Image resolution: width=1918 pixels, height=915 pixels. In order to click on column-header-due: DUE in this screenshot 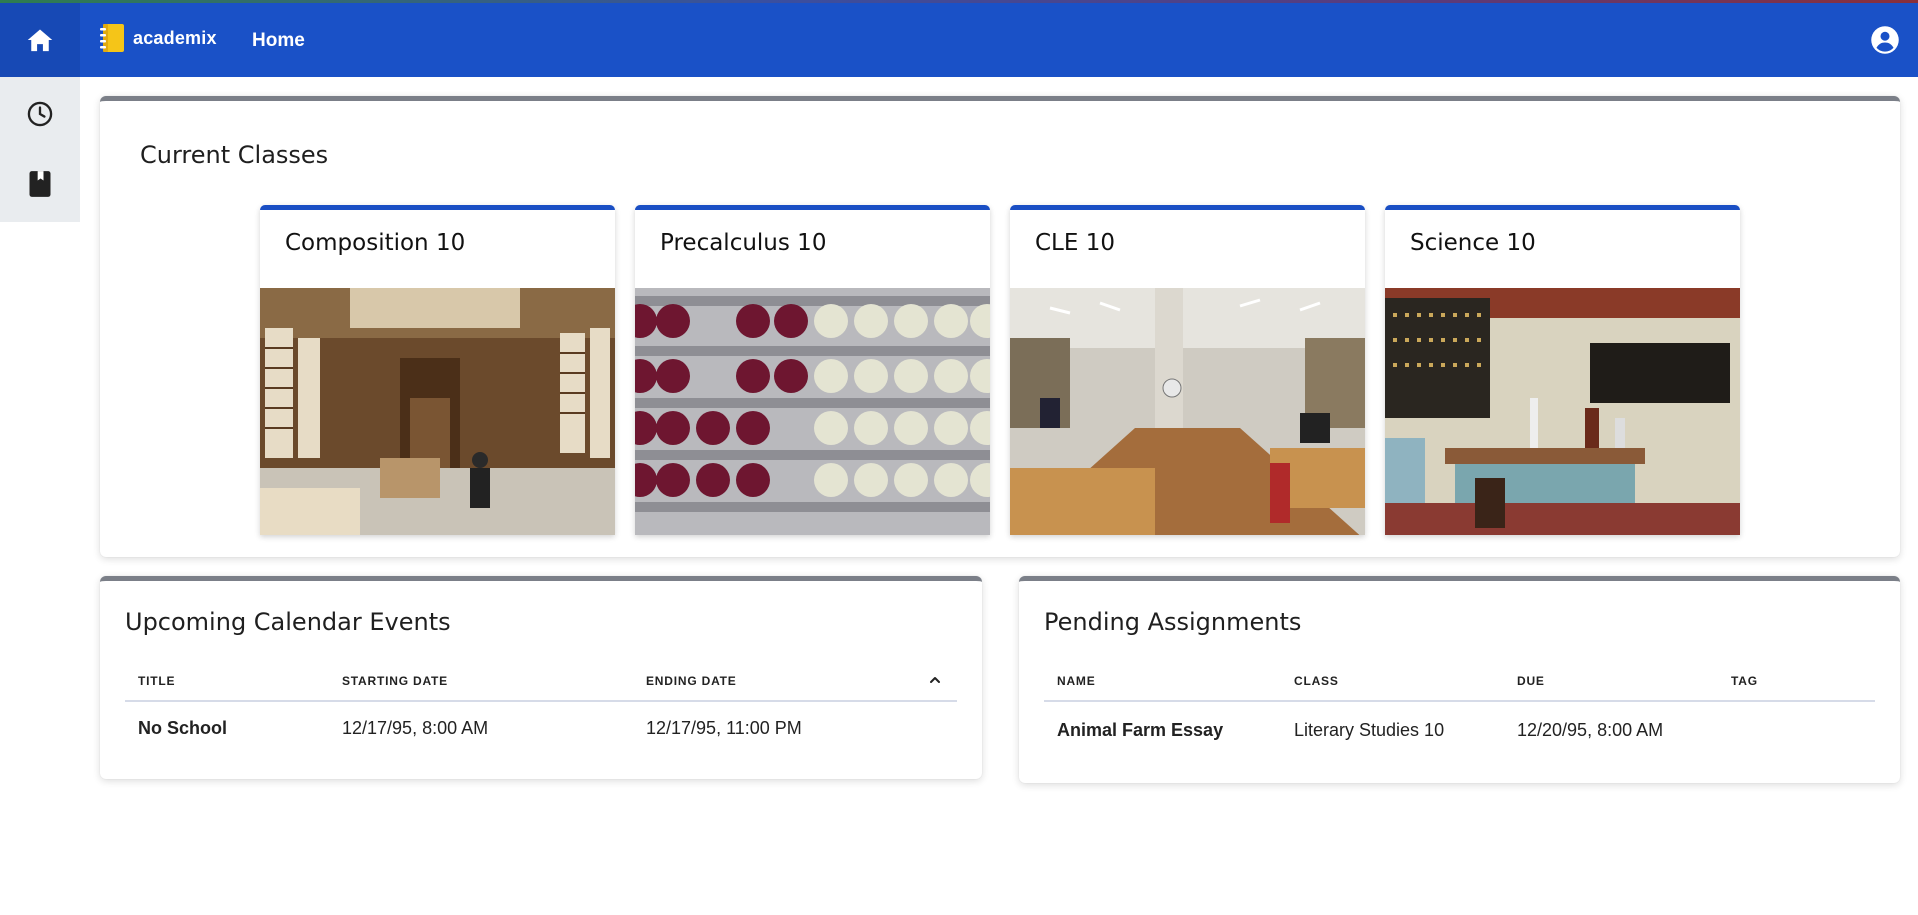, I will do `click(1531, 681)`.